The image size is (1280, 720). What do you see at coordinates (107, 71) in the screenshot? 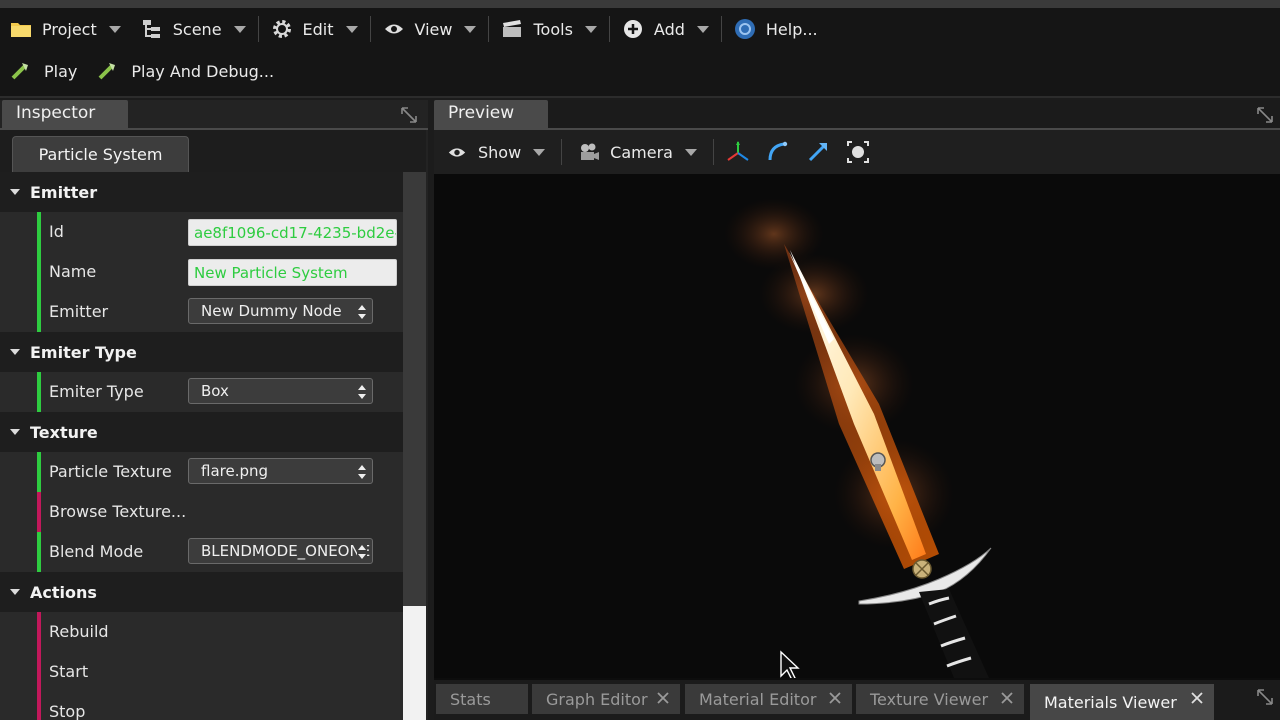
I see `play-debug-icon` at bounding box center [107, 71].